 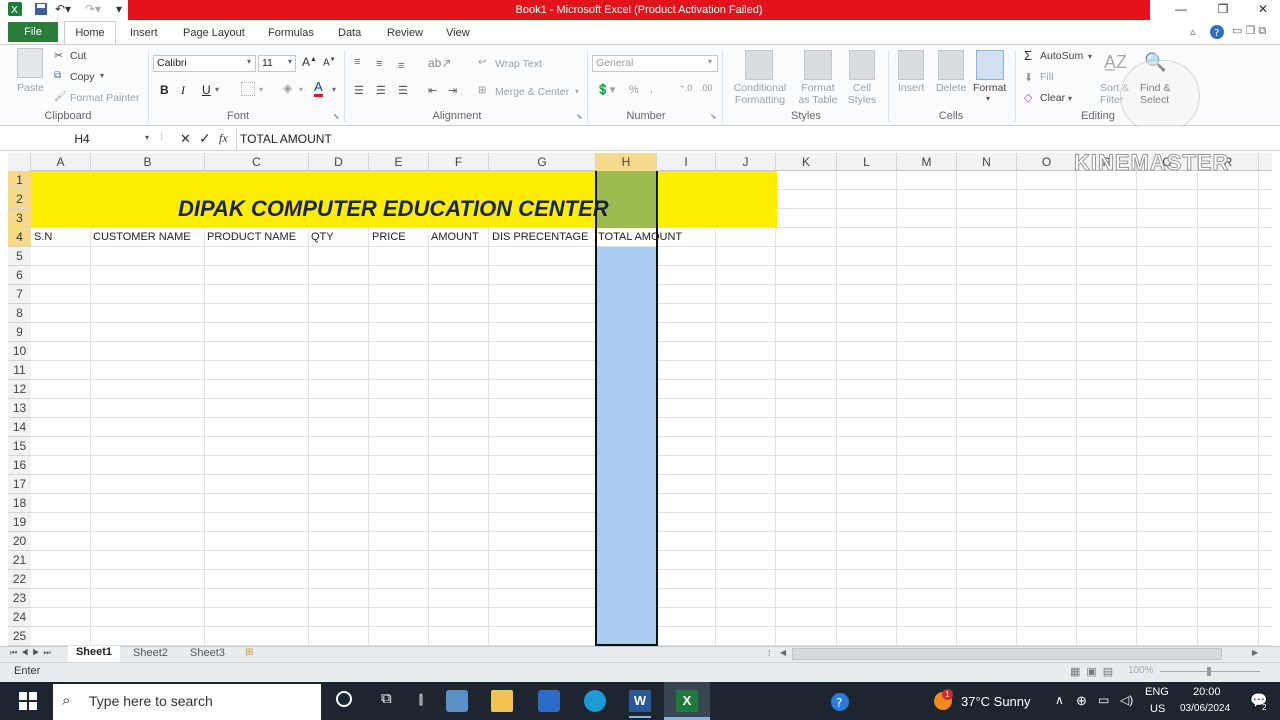 What do you see at coordinates (249, 652) in the screenshot?
I see `insert-sheet-icon: ⊞` at bounding box center [249, 652].